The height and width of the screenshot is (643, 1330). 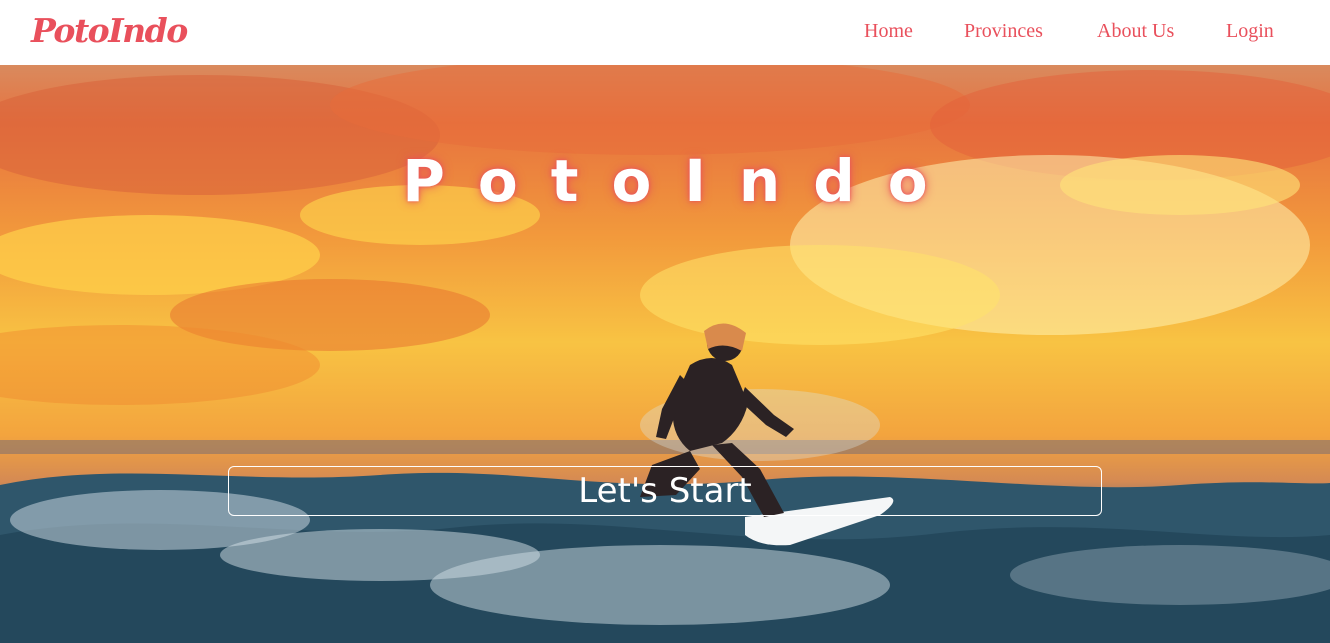 I want to click on lets-start-button: Let's Start, so click(x=665, y=491).